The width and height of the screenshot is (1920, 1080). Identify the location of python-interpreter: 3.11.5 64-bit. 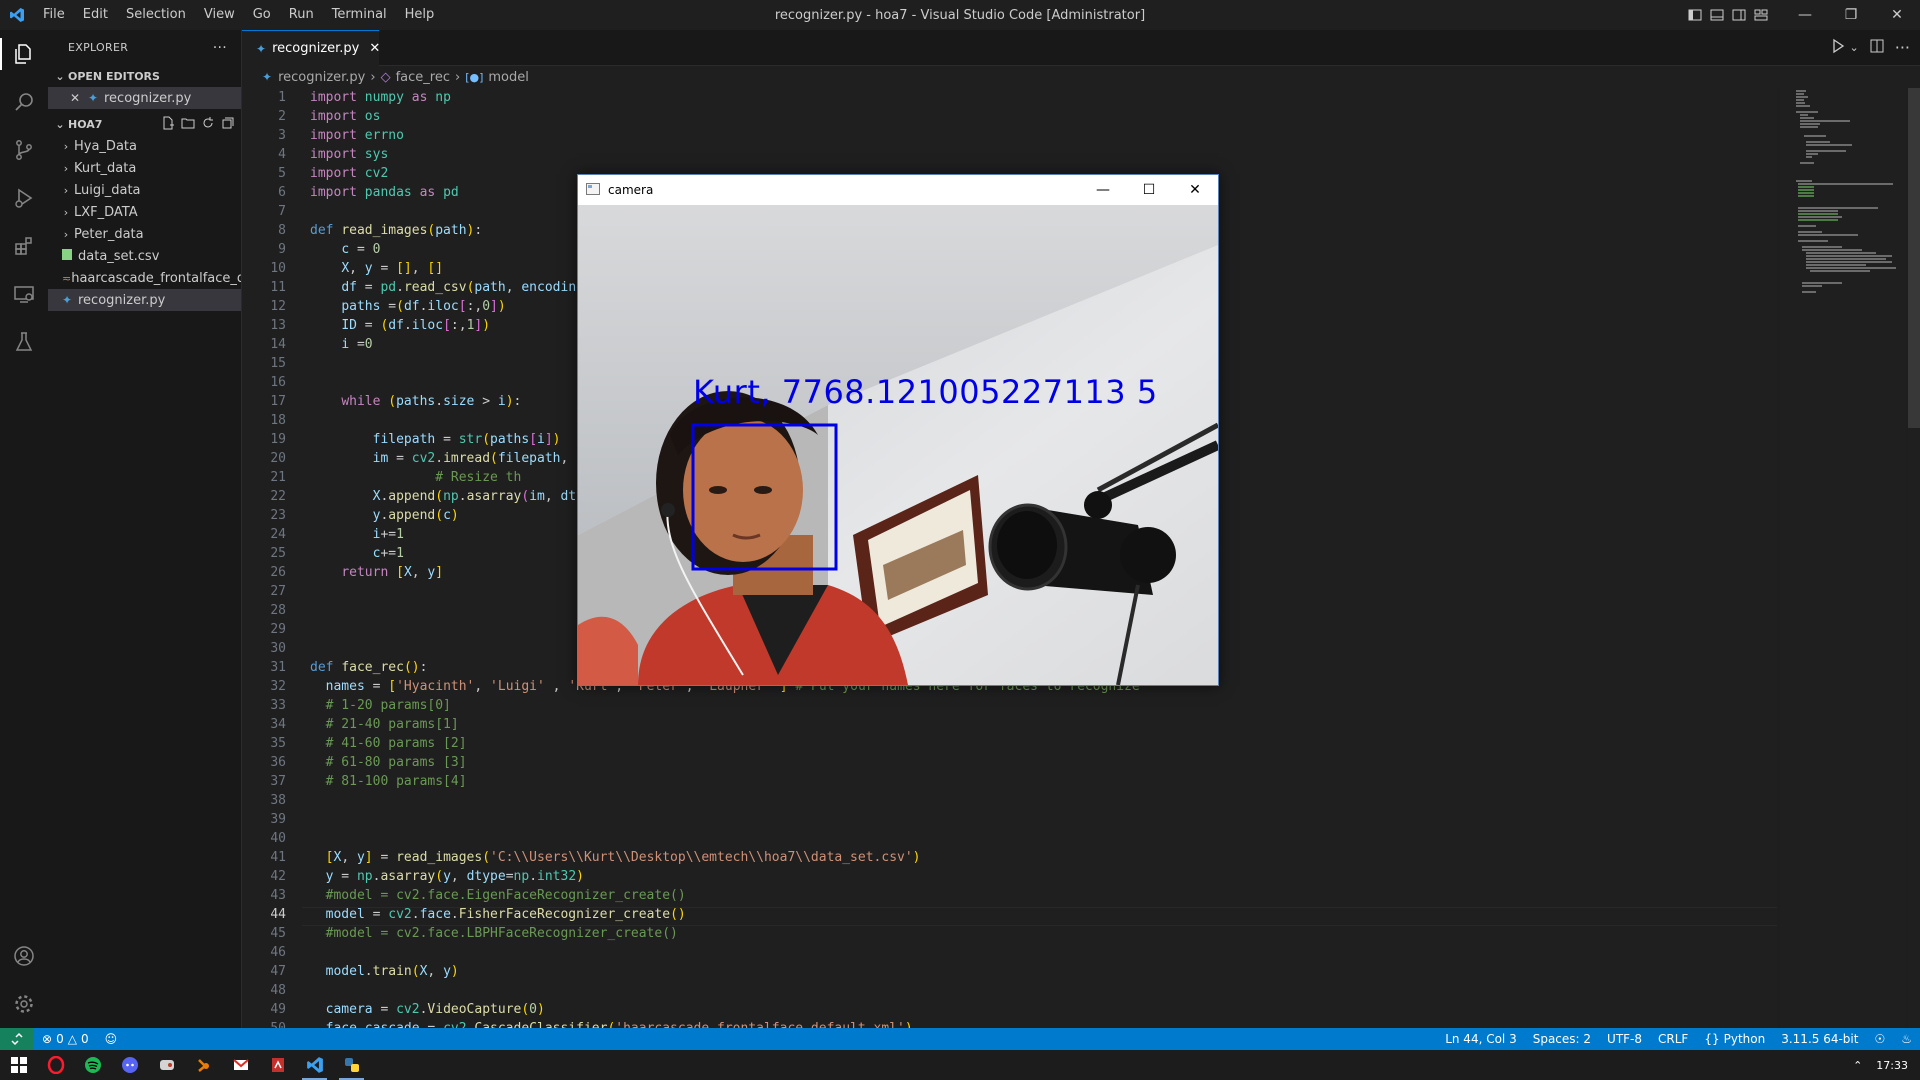
(1819, 1039).